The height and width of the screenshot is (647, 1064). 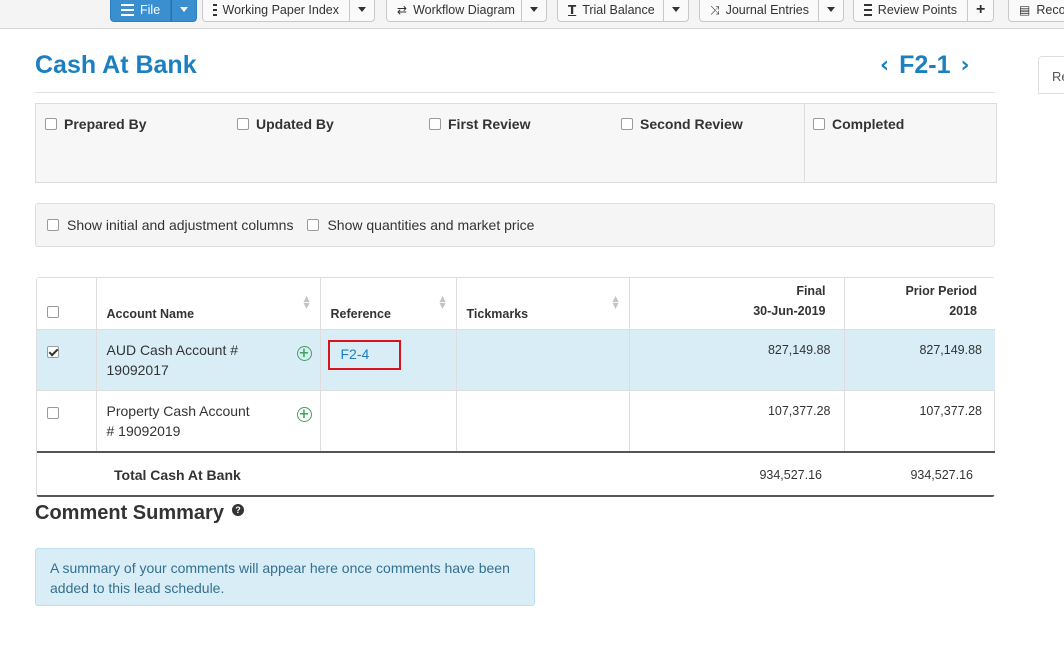 What do you see at coordinates (767, 9) in the screenshot?
I see `journal-entries-label: Journal Entries` at bounding box center [767, 9].